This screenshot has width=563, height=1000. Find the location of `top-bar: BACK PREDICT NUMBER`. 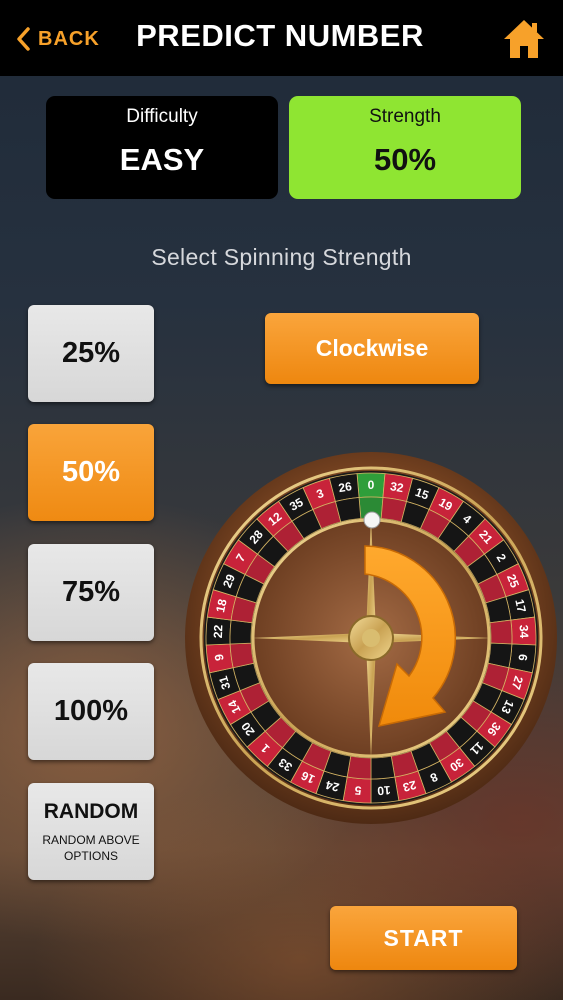

top-bar: BACK PREDICT NUMBER is located at coordinates (281, 38).